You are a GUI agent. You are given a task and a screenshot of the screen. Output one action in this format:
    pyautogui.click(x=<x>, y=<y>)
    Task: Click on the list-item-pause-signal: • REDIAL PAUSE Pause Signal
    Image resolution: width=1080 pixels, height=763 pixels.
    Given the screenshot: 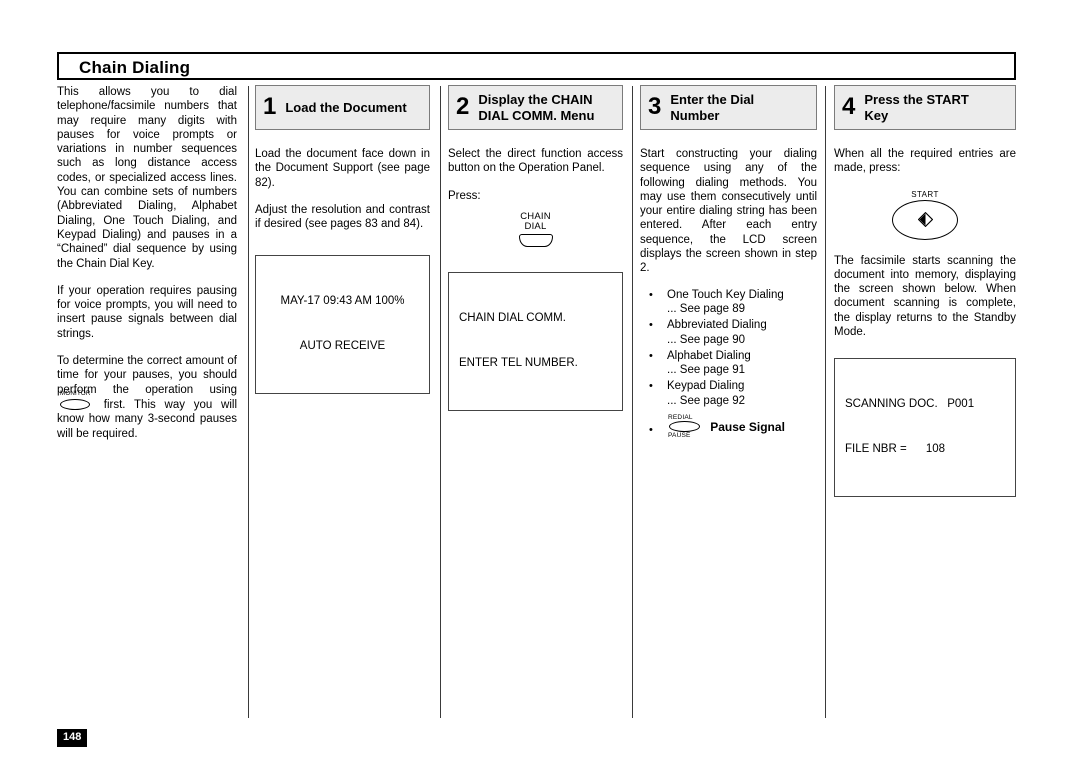 What is the action you would take?
    pyautogui.click(x=728, y=427)
    